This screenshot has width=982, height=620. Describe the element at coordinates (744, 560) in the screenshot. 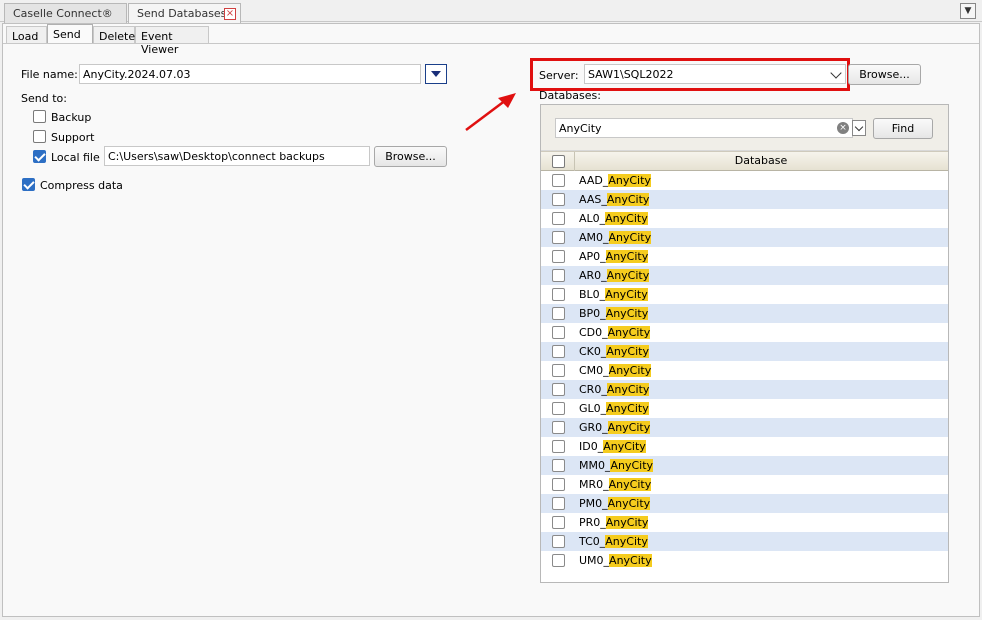

I see `table-row: UM0_AnyCity` at that location.